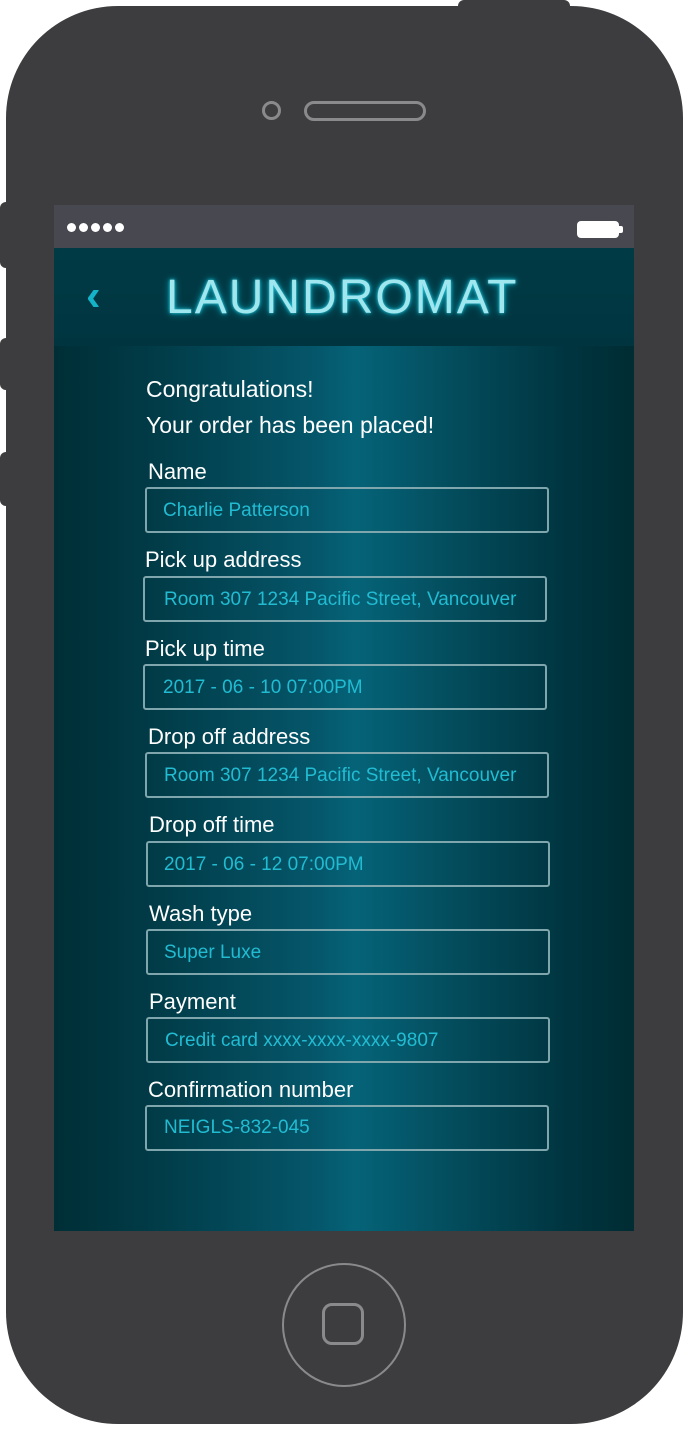  Describe the element at coordinates (106, 296) in the screenshot. I see `back-button: ‹` at that location.